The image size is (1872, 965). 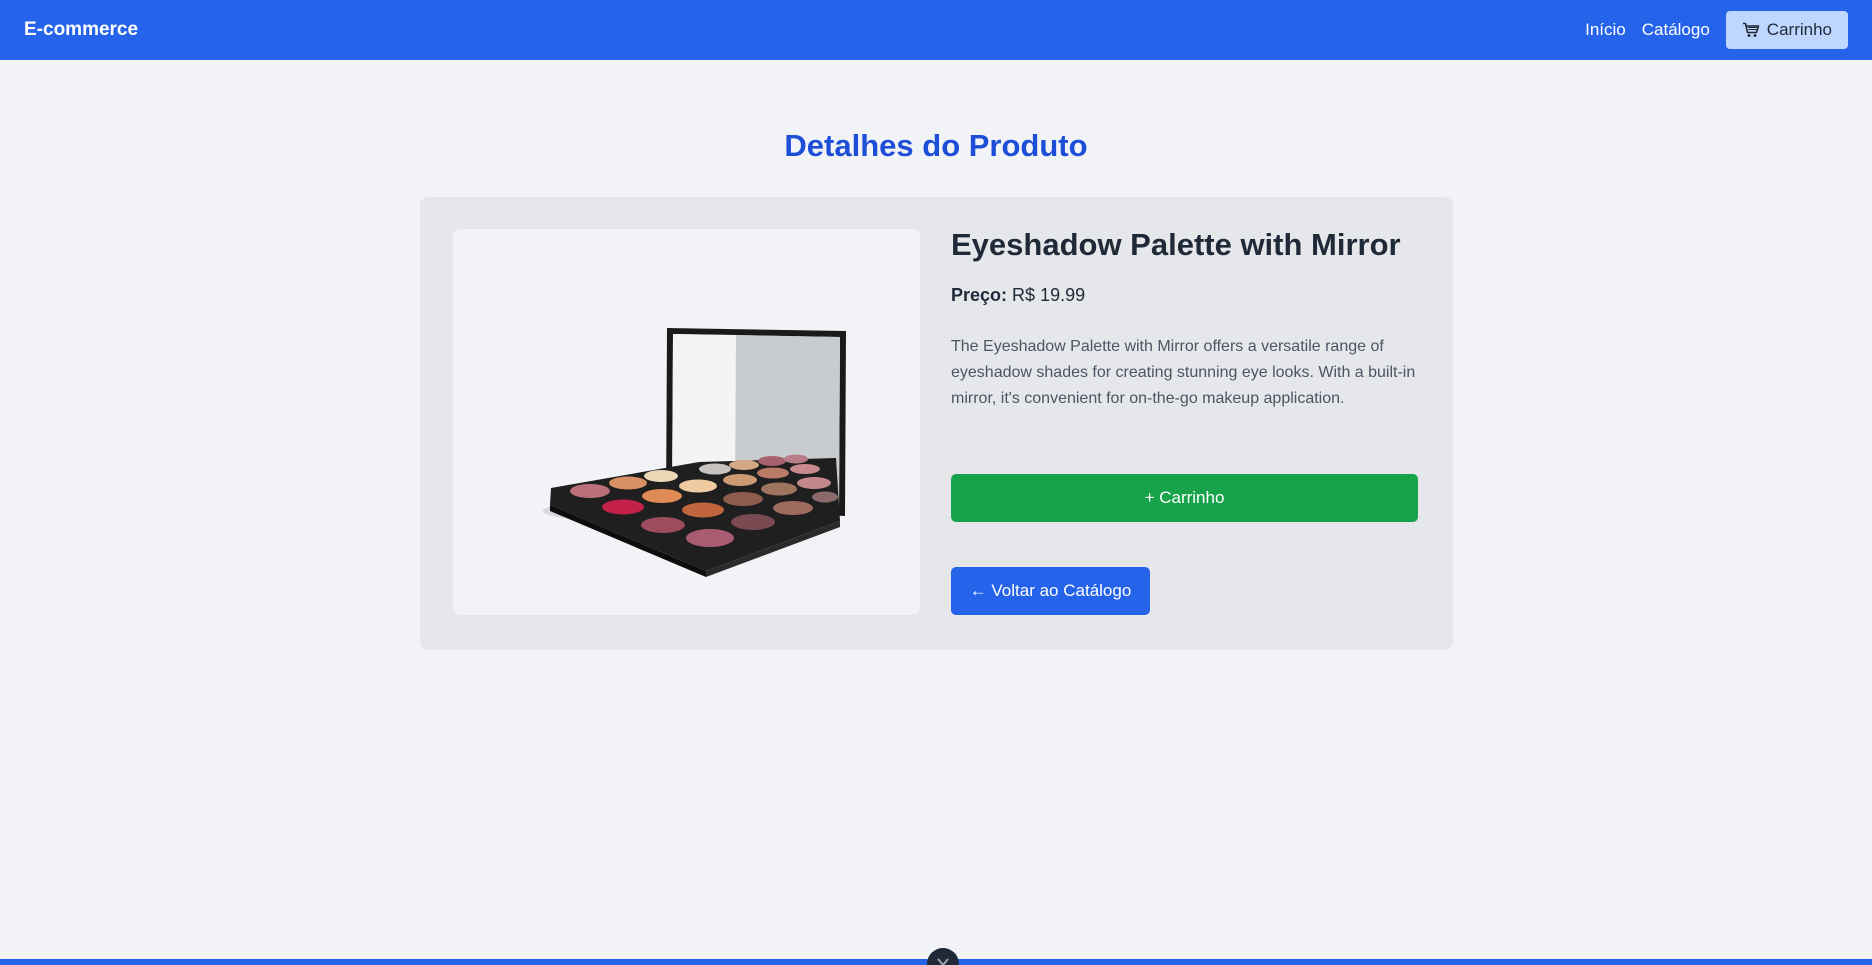 What do you see at coordinates (1799, 29) in the screenshot?
I see `cart-button-label: Carrinho` at bounding box center [1799, 29].